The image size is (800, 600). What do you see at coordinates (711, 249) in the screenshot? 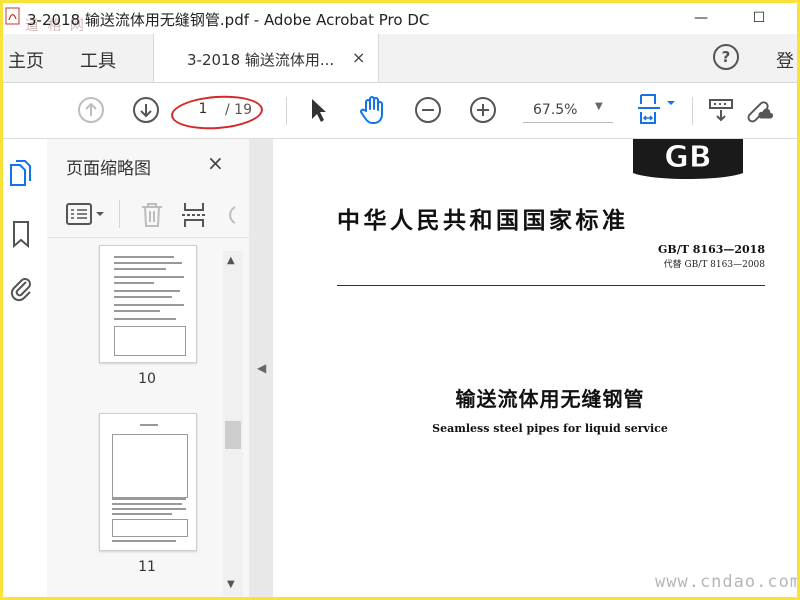
I see `standard-code: GB/T 8163—2018` at bounding box center [711, 249].